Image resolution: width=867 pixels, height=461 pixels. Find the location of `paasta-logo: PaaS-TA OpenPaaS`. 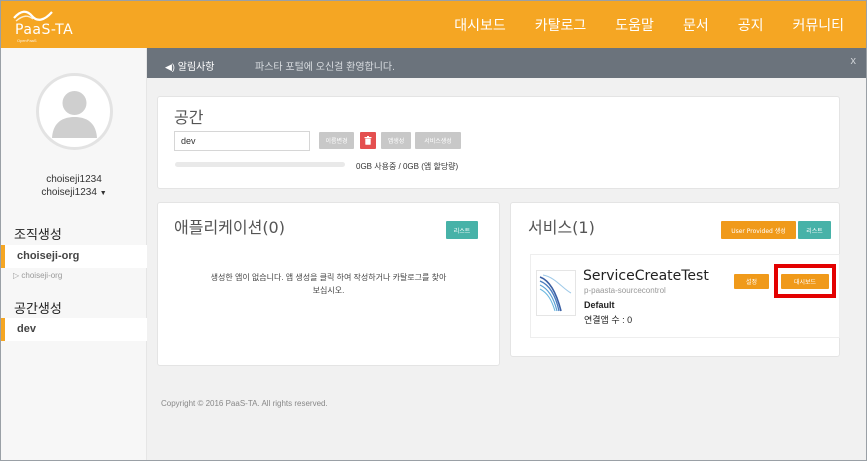

paasta-logo: PaaS-TA OpenPaaS is located at coordinates (46, 25).